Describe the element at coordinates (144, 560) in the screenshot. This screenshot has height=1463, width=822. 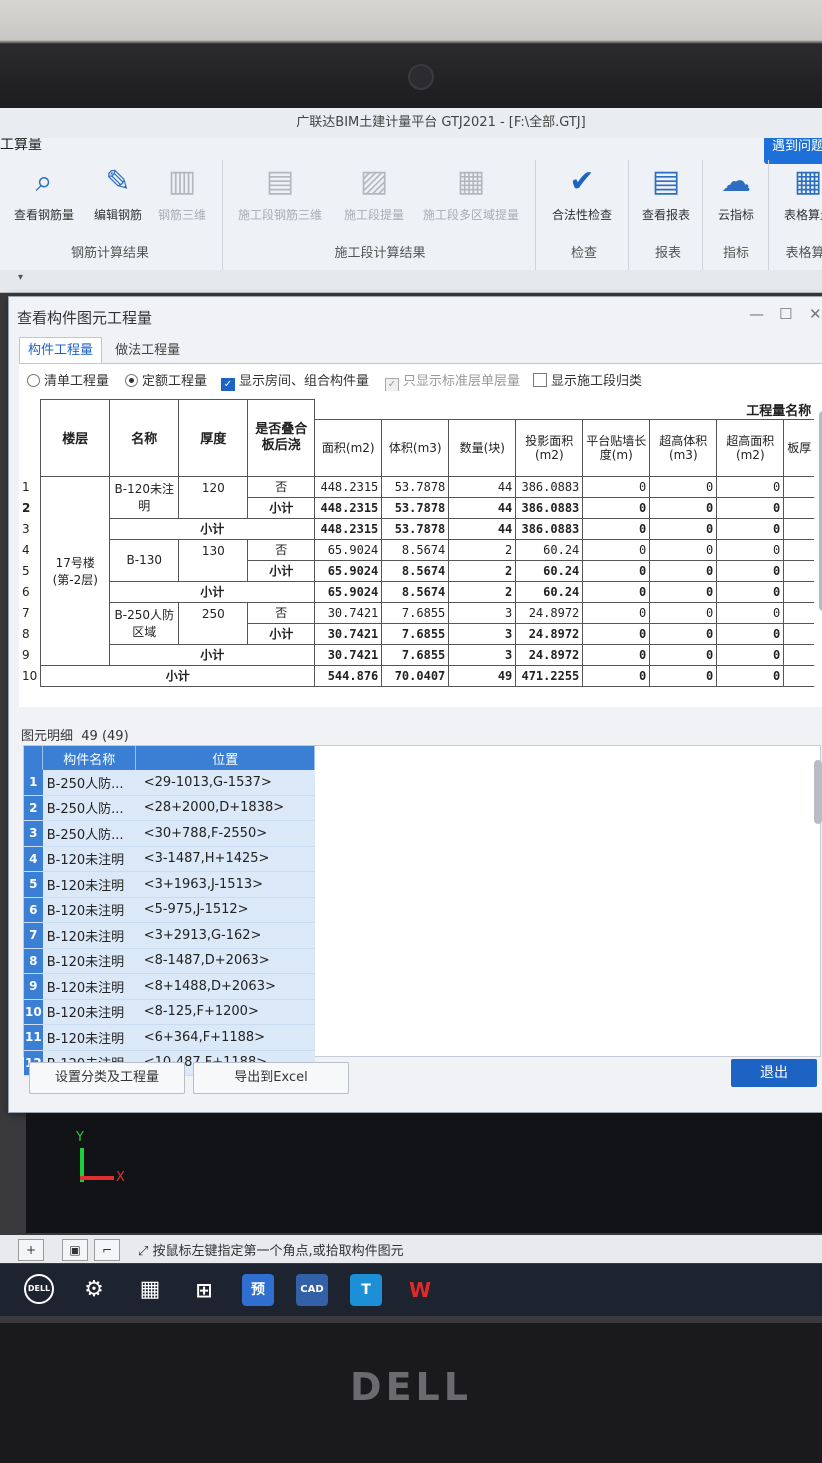
I see `name-cell: B-130` at that location.